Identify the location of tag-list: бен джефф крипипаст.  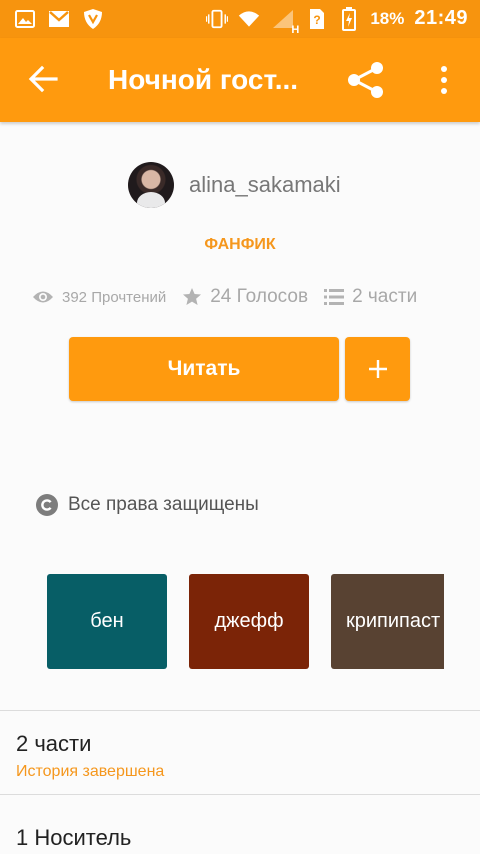
(245, 621).